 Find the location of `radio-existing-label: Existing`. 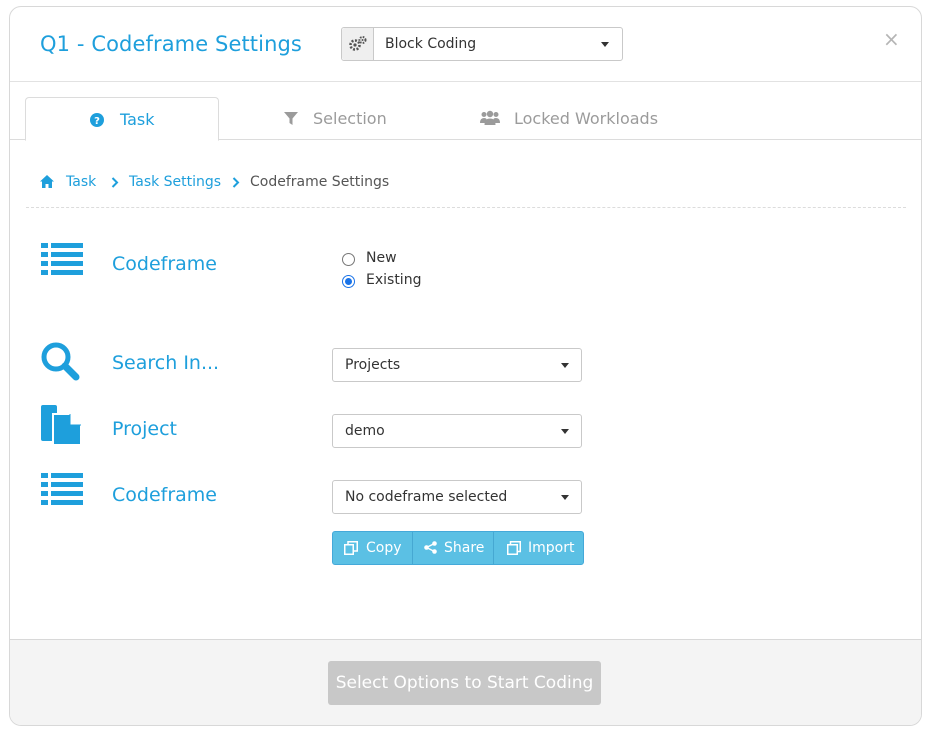

radio-existing-label: Existing is located at coordinates (394, 280).